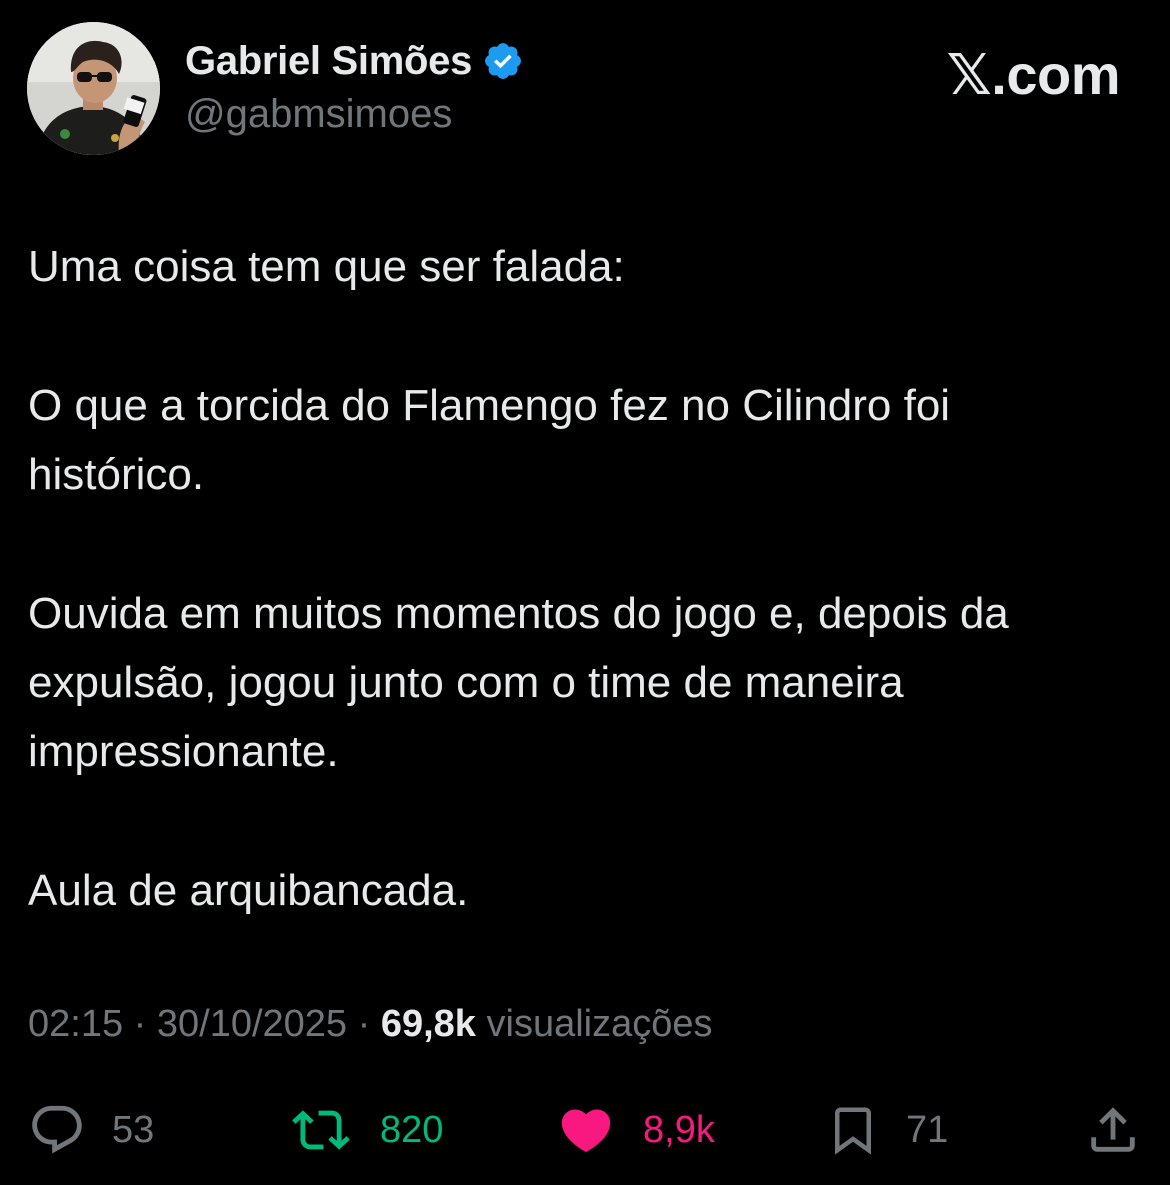  Describe the element at coordinates (599, 1024) in the screenshot. I see `views-label: visualizações` at that location.